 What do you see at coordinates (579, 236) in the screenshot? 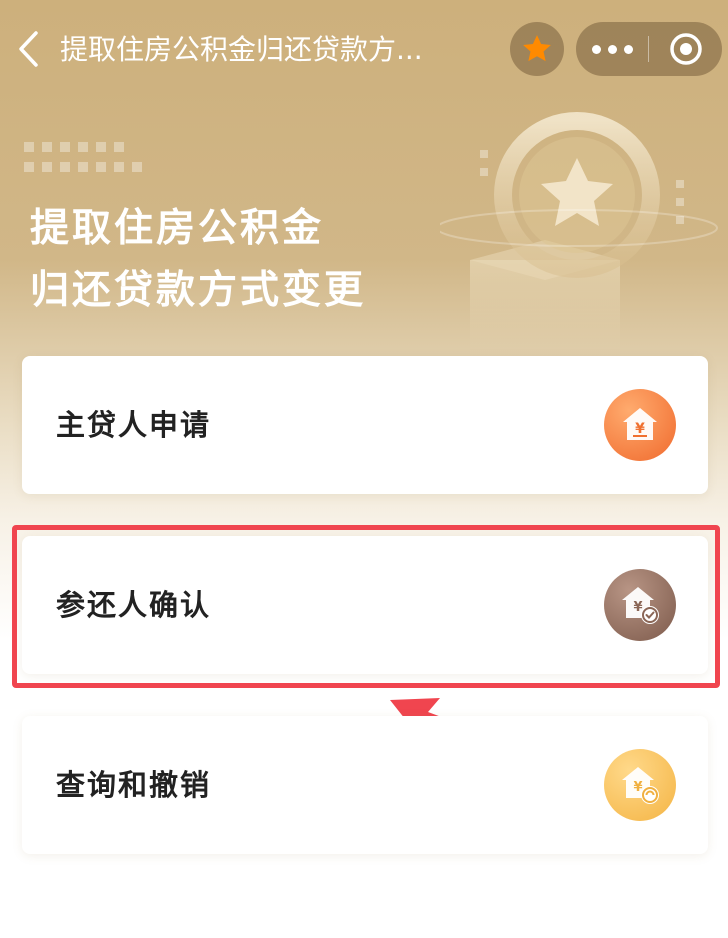
I see `hero-star-medal-illustration` at bounding box center [579, 236].